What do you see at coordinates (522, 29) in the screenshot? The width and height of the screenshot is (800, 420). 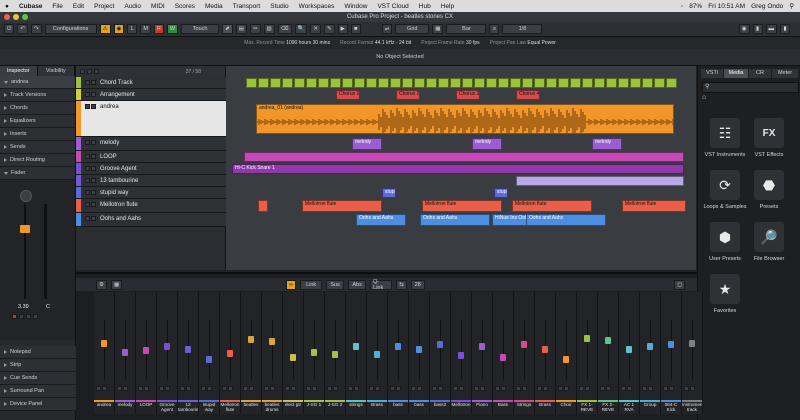 I see `quantize-dropdown: 1/8` at bounding box center [522, 29].